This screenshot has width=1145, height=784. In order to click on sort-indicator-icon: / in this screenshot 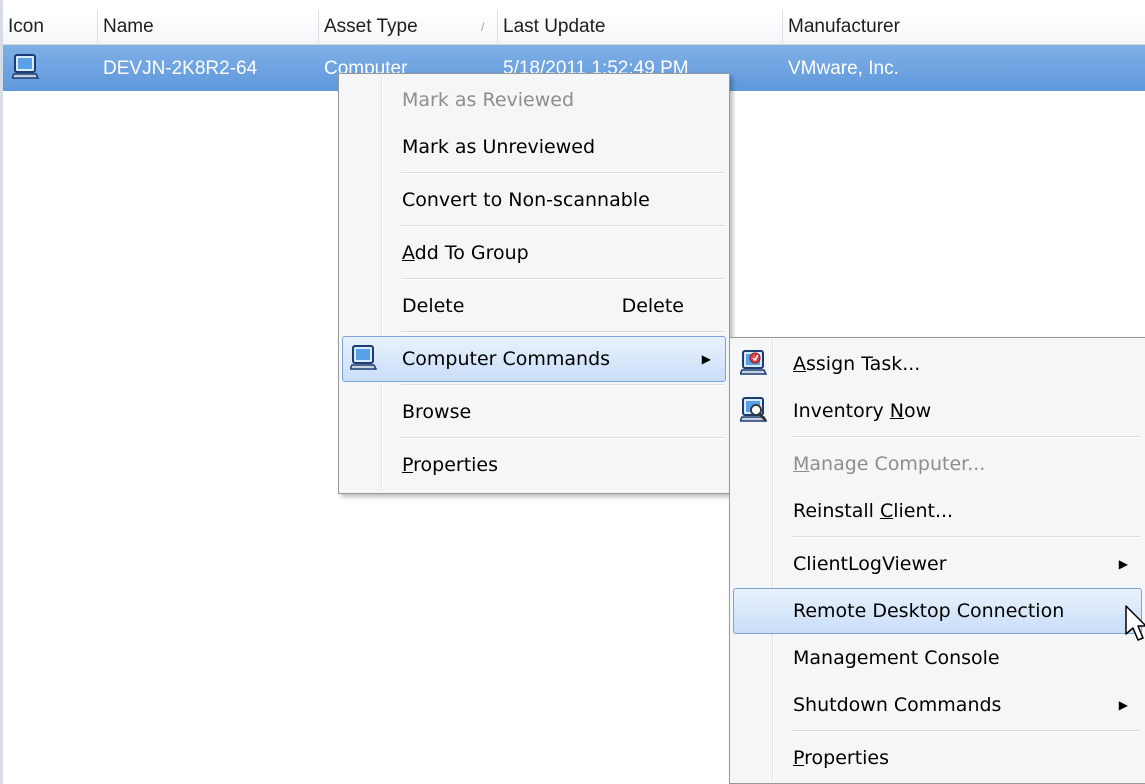, I will do `click(483, 27)`.